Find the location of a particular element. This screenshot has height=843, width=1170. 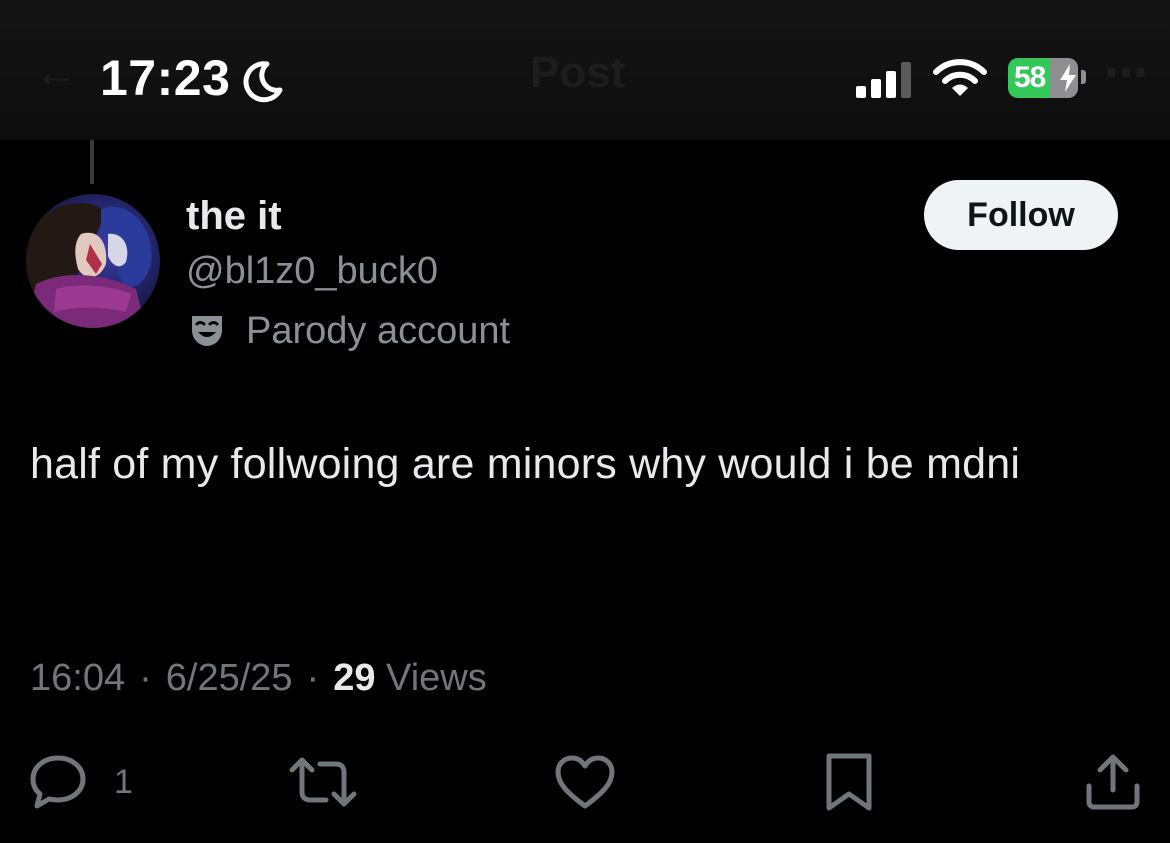

like-icon is located at coordinates (585, 782).